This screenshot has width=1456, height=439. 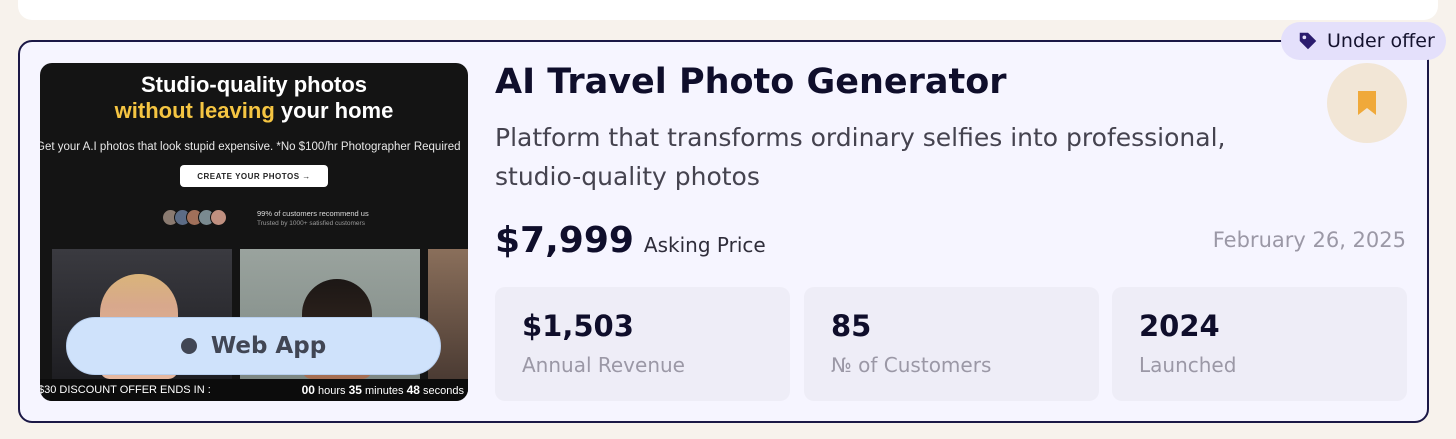 I want to click on status-badge: Under offer, so click(x=1363, y=41).